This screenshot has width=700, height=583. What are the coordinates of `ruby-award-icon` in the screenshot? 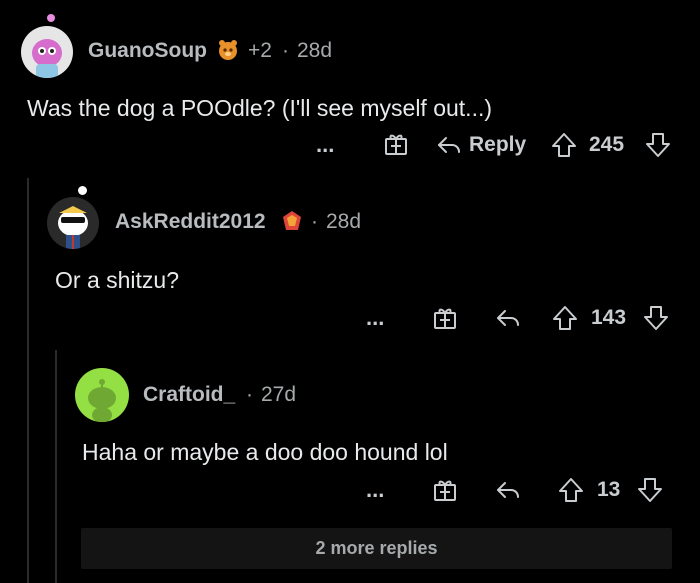 It's located at (292, 221).